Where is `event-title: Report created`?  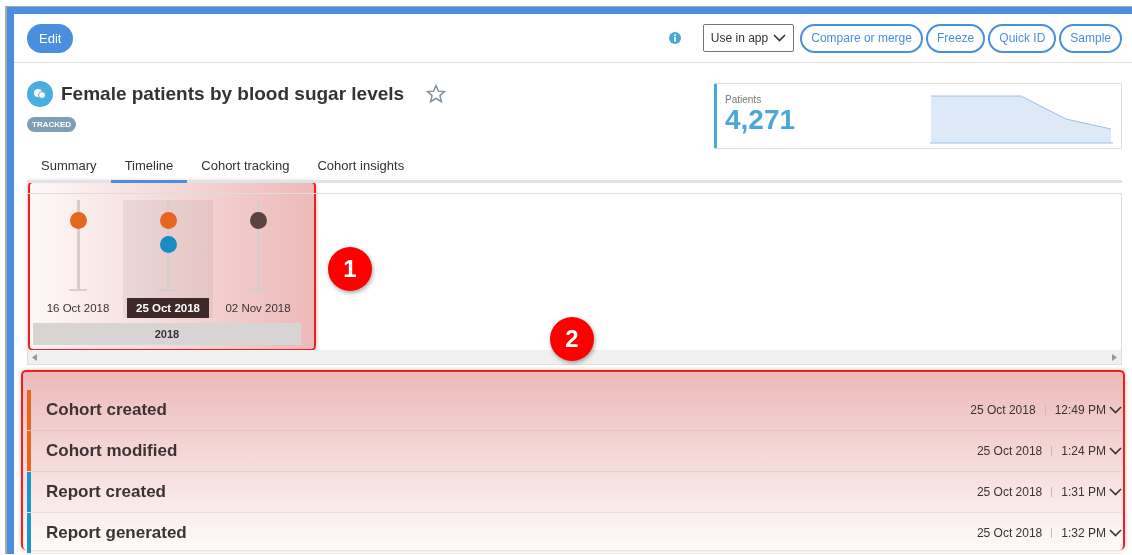 event-title: Report created is located at coordinates (106, 492).